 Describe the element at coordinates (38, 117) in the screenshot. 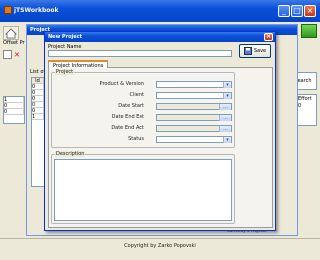

I see `table-row: 1` at that location.